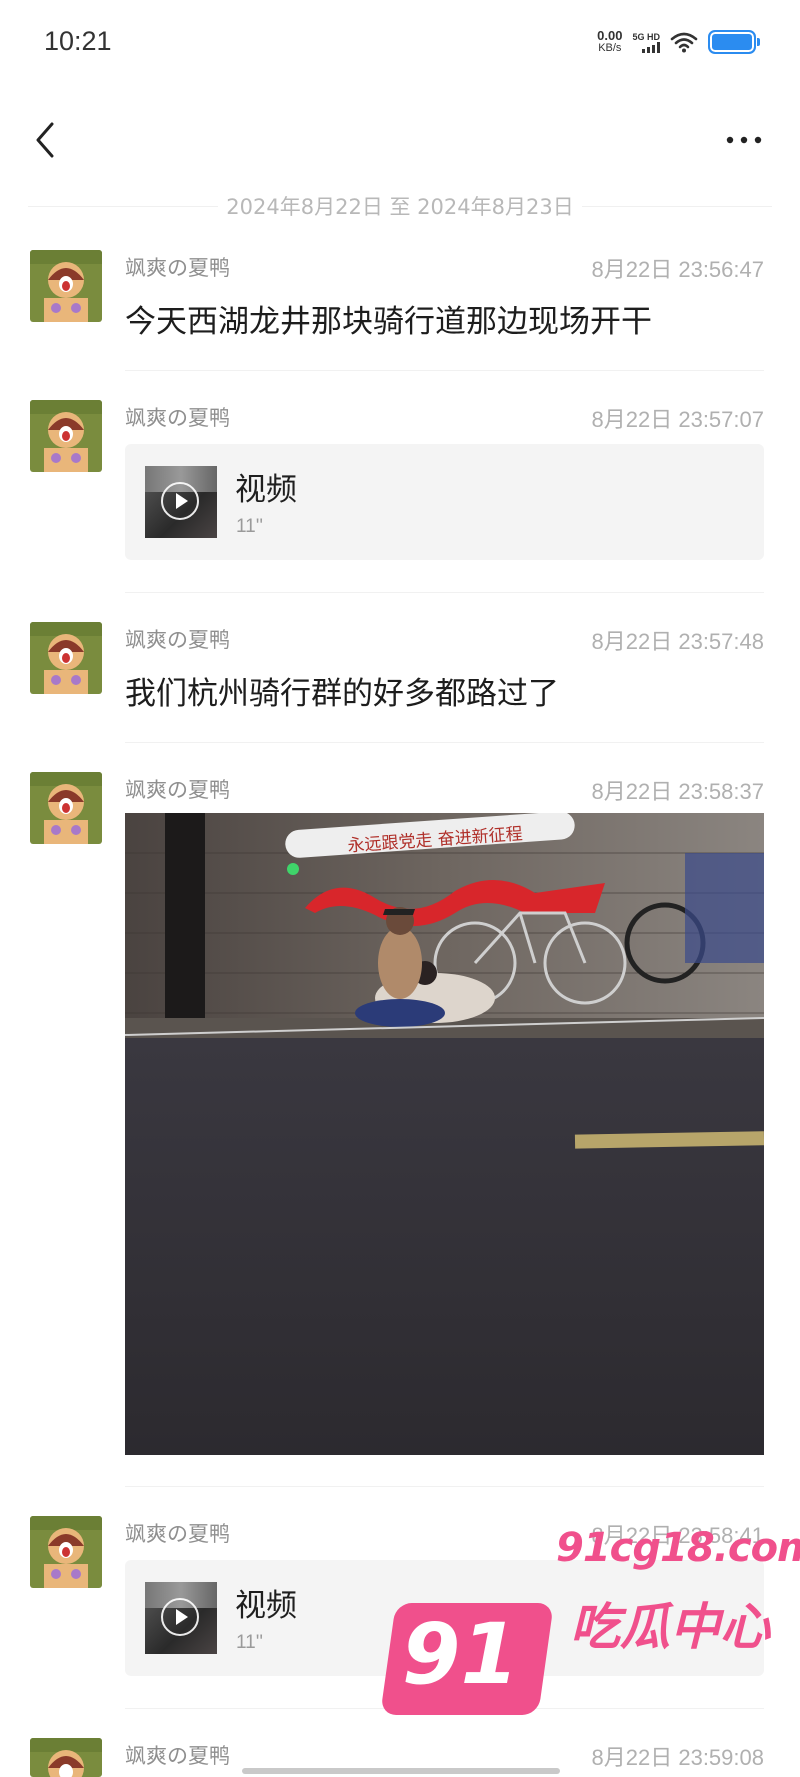 The height and width of the screenshot is (1777, 800). I want to click on home-indicator, so click(401, 1771).